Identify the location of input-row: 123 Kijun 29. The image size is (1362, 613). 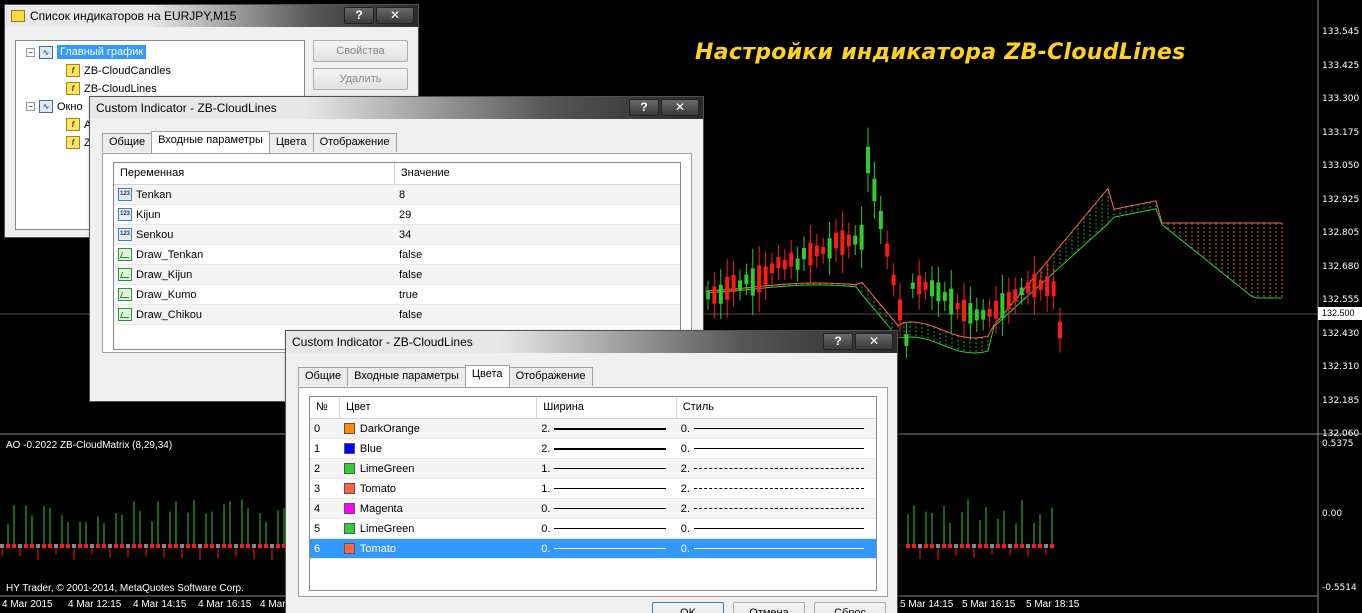
(397, 215).